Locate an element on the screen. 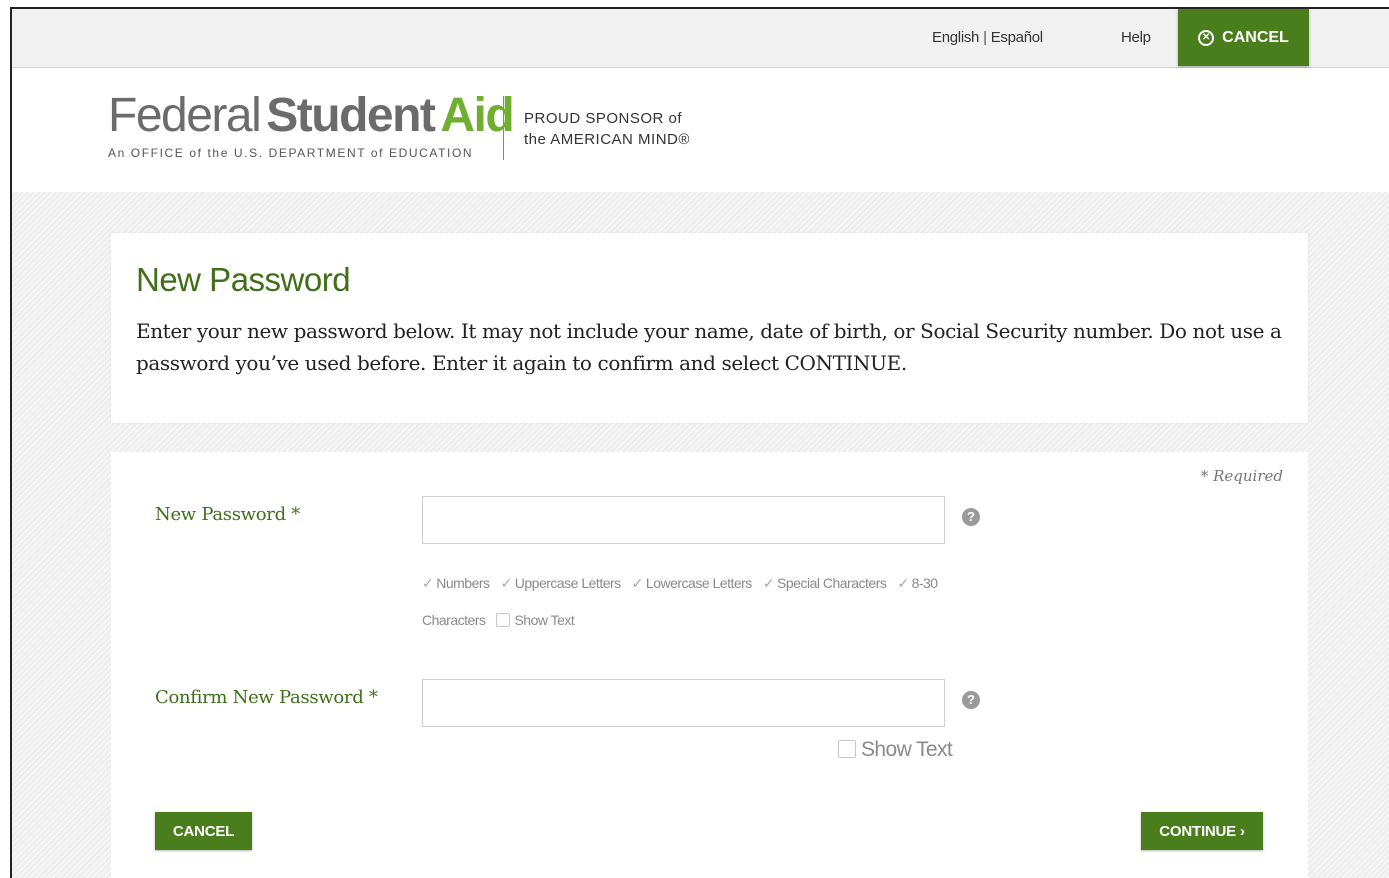 Image resolution: width=1389 pixels, height=878 pixels. top-cancel-button: ✕ CANCEL is located at coordinates (1243, 37).